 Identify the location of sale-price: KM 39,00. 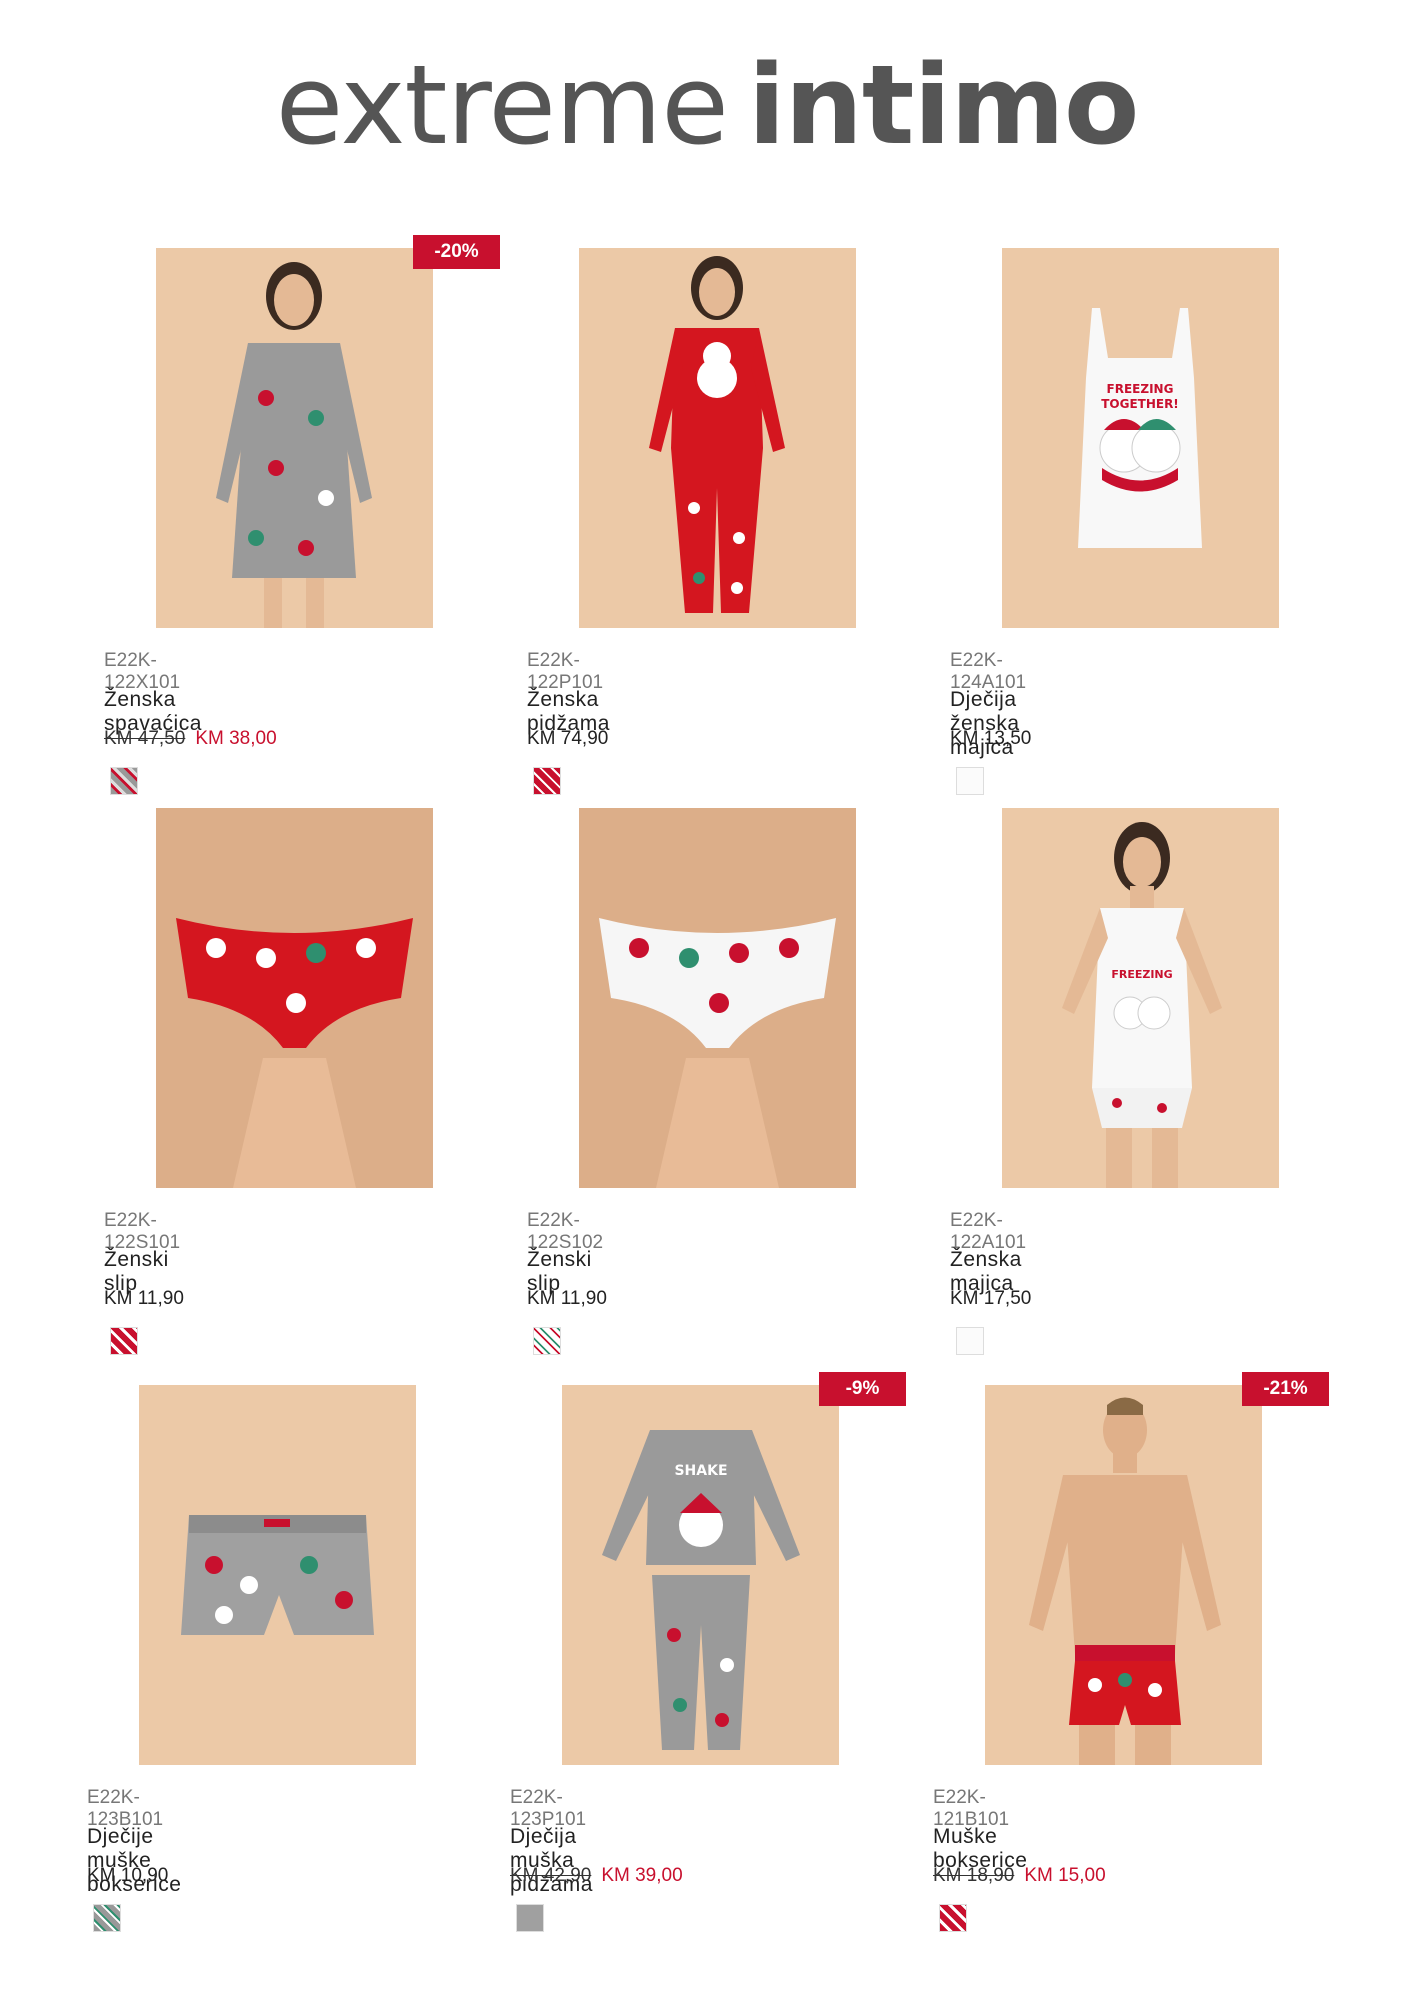
(642, 1875).